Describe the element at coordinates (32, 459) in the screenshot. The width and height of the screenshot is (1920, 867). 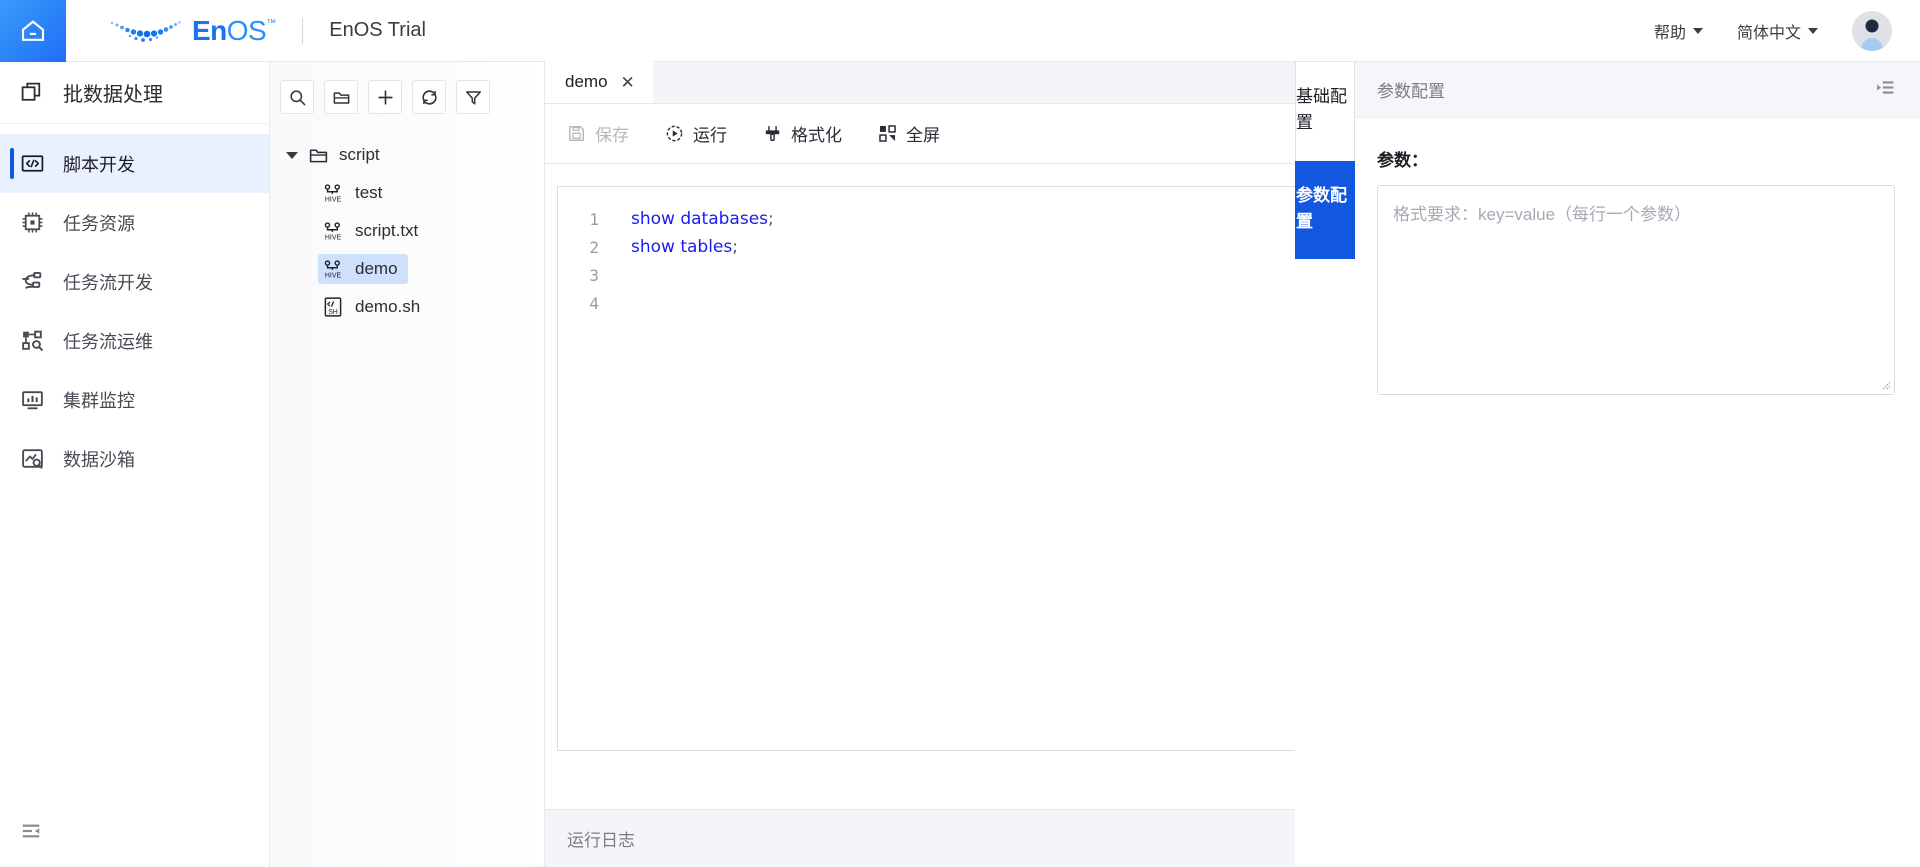
I see `image-search-icon` at that location.